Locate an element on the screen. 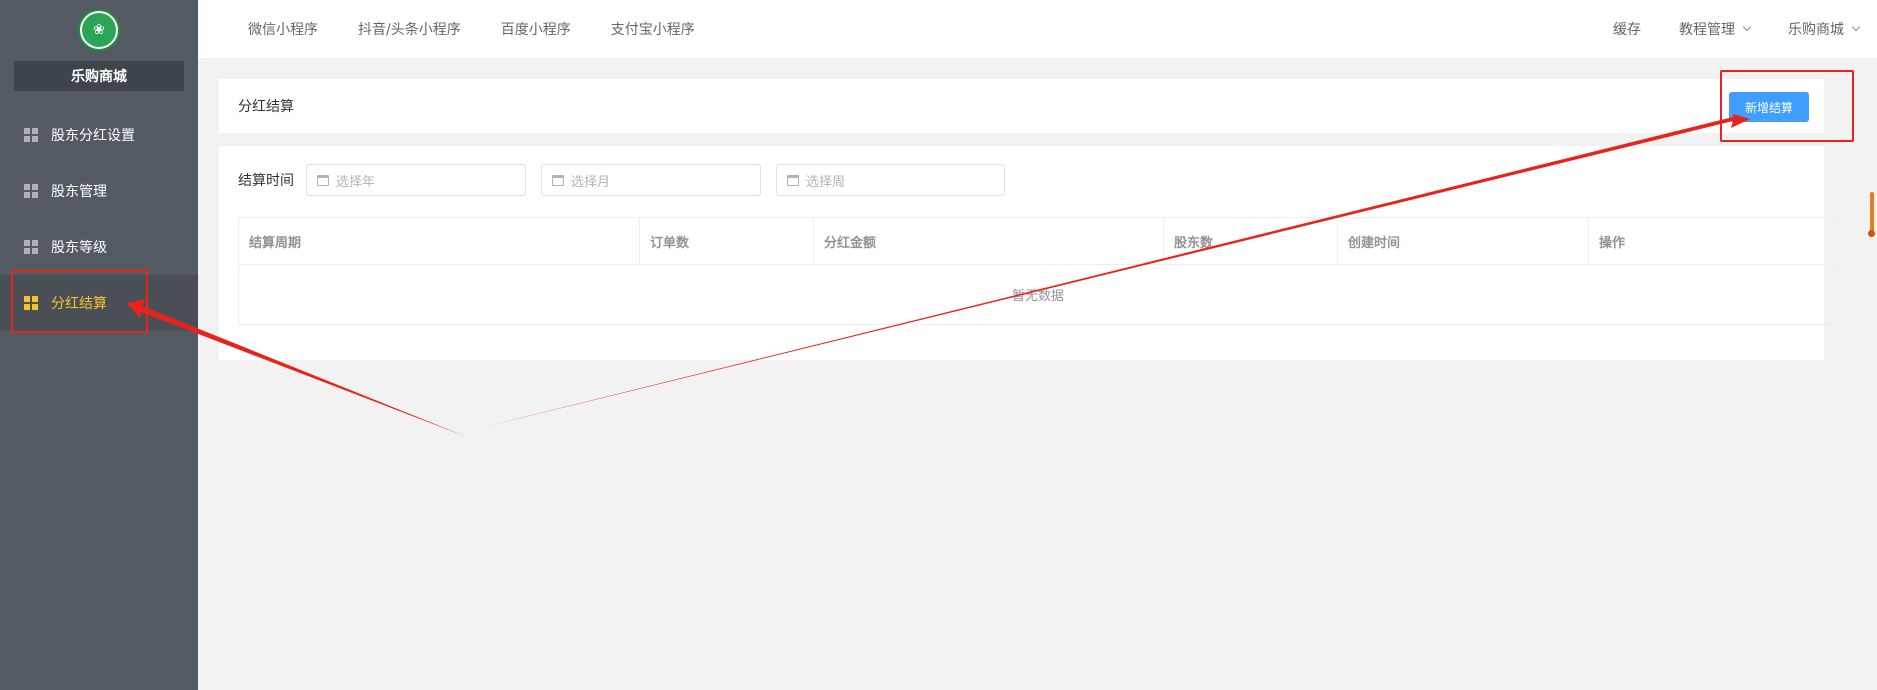 This screenshot has height=690, width=1877. tutorial-dropdown: 教程管理 is located at coordinates (1715, 29).